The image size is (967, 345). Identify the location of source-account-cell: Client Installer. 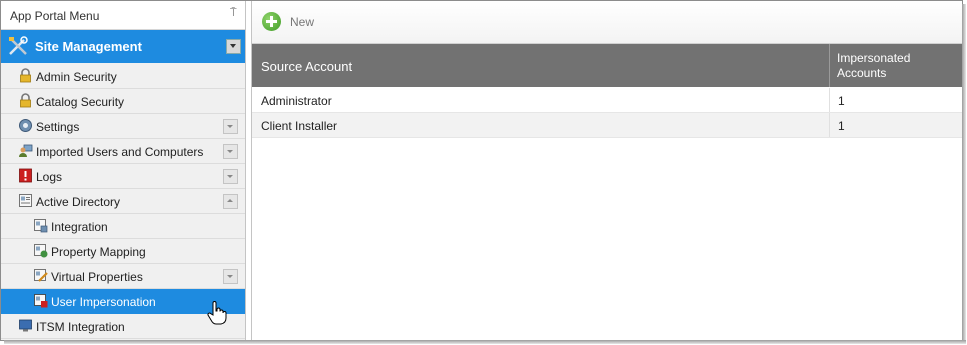
(299, 126).